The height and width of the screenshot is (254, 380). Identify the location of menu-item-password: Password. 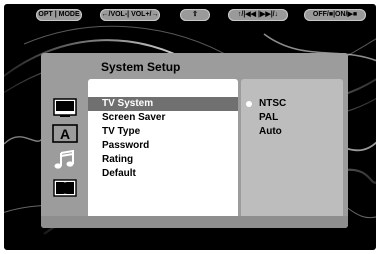
(163, 146).